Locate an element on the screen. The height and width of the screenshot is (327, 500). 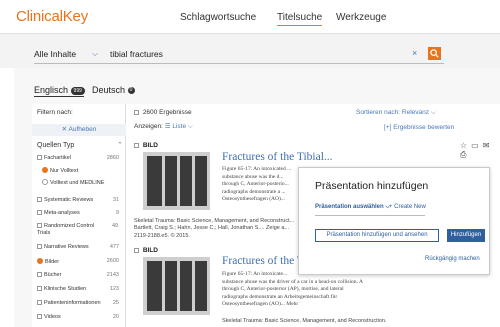
results-count: 2600 Ergebnisse is located at coordinates (163, 112).